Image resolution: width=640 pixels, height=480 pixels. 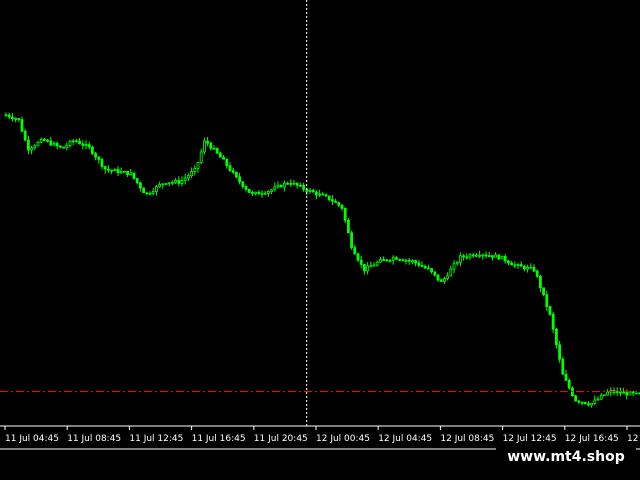 What do you see at coordinates (156, 439) in the screenshot?
I see `time-axis-label: 11 Jul 12:45` at bounding box center [156, 439].